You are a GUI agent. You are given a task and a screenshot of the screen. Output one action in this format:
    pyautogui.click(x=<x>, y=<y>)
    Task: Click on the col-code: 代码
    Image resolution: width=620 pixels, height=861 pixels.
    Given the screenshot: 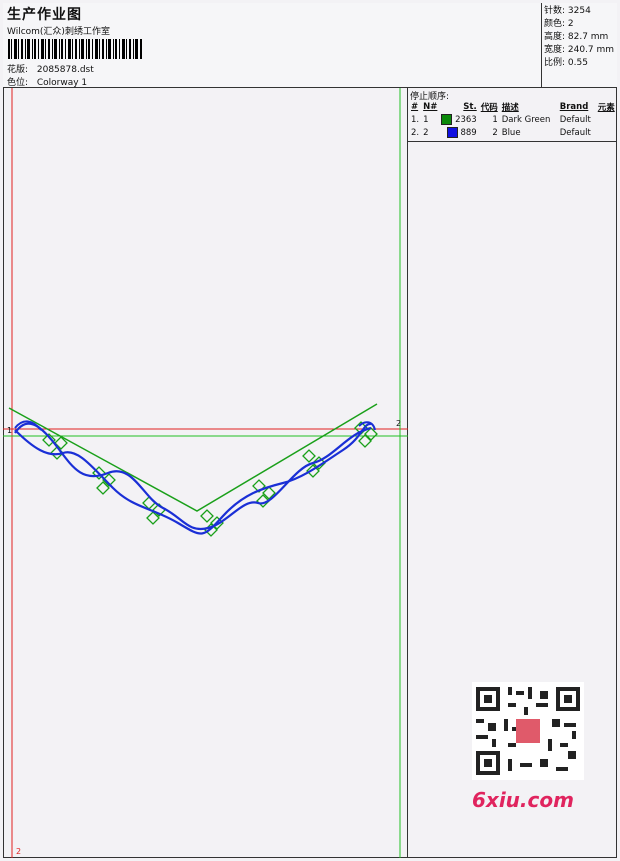 What is the action you would take?
    pyautogui.click(x=489, y=108)
    